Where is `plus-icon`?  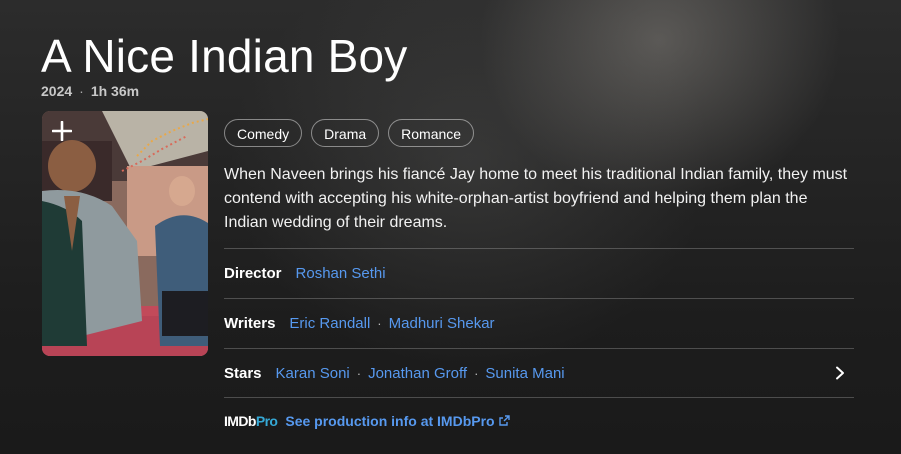 plus-icon is located at coordinates (62, 131).